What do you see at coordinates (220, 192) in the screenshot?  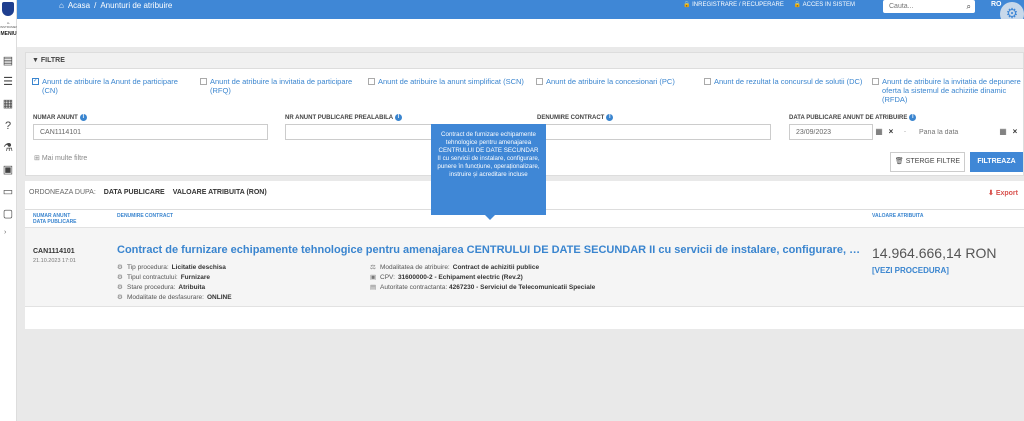 I see `sort-by-value: VALOARE ATRIBUITA (RON)` at bounding box center [220, 192].